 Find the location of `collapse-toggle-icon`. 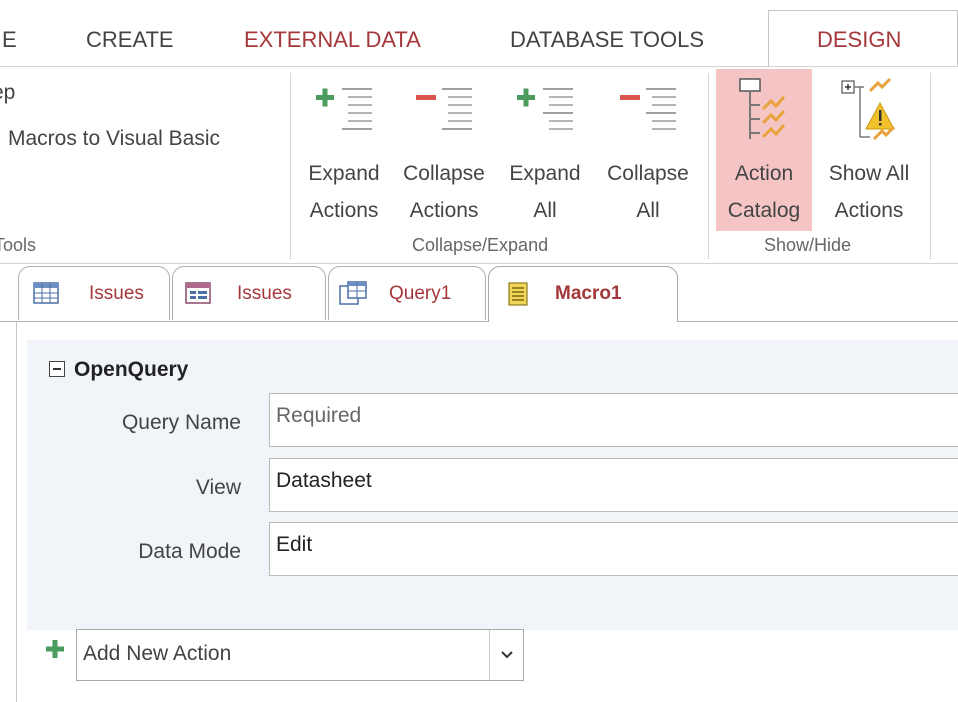

collapse-toggle-icon is located at coordinates (57, 369).